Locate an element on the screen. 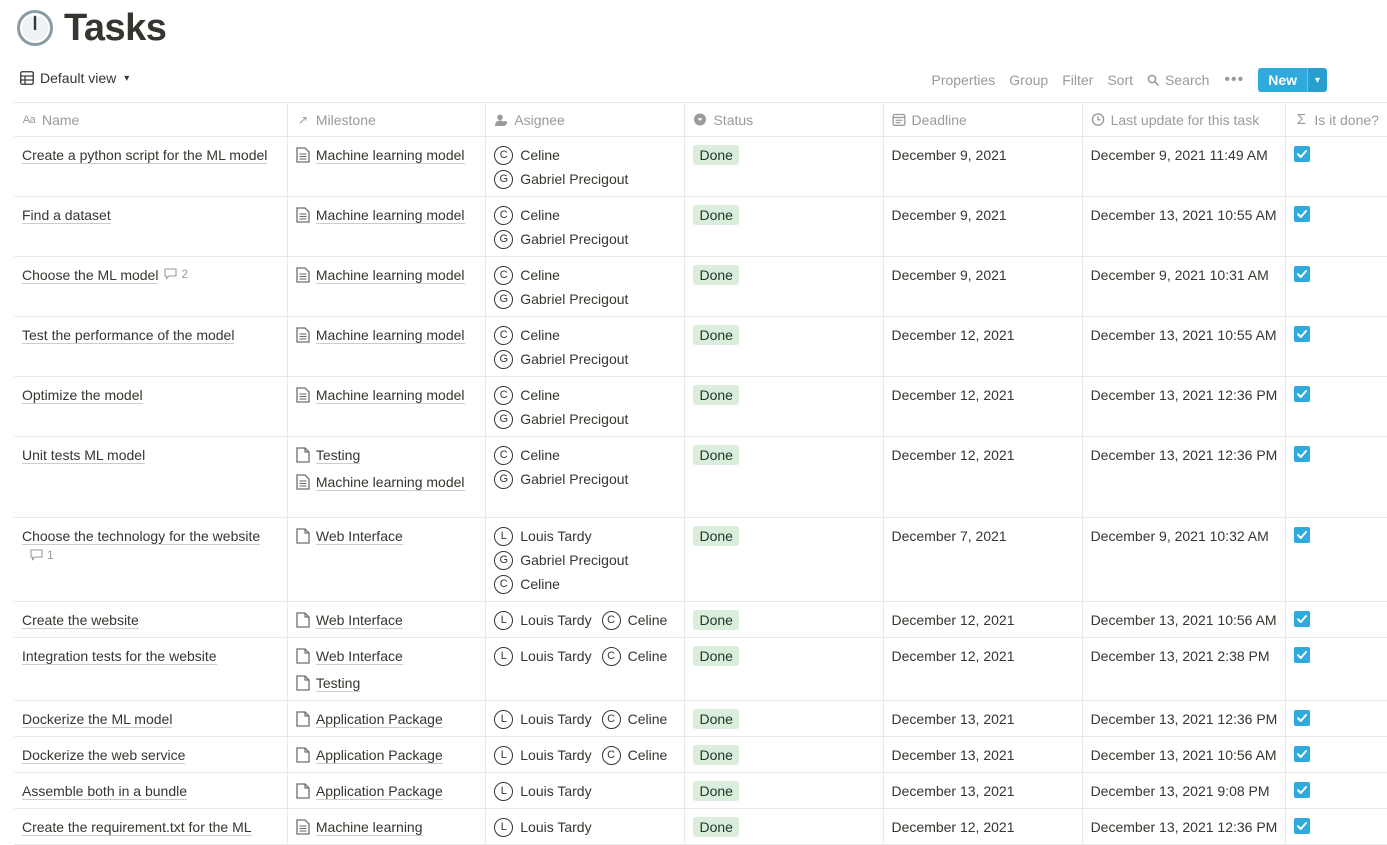  task-name: Test the performance of the model is located at coordinates (128, 335).